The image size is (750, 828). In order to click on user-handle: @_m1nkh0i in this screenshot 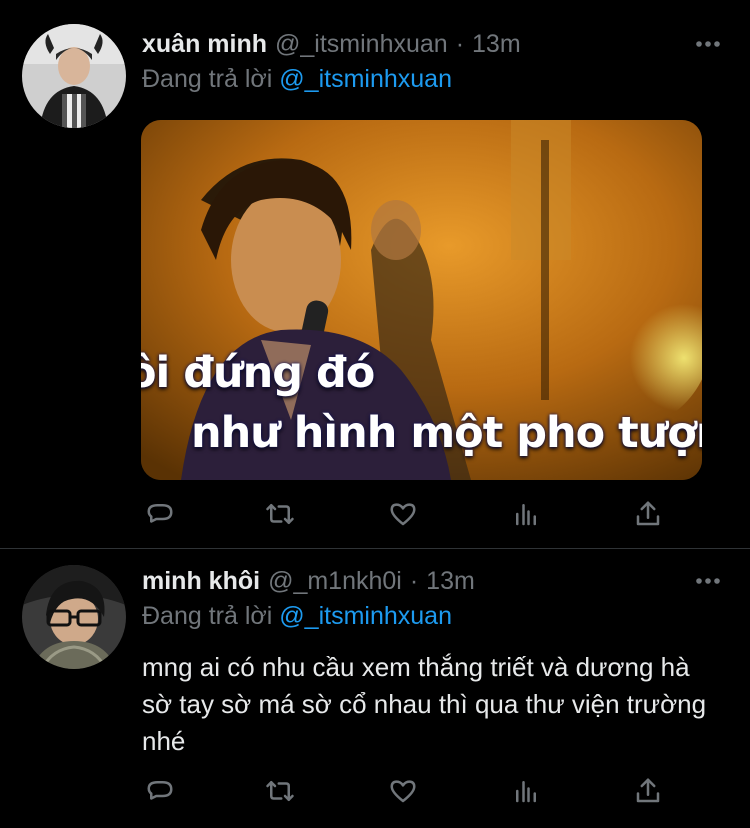, I will do `click(335, 581)`.